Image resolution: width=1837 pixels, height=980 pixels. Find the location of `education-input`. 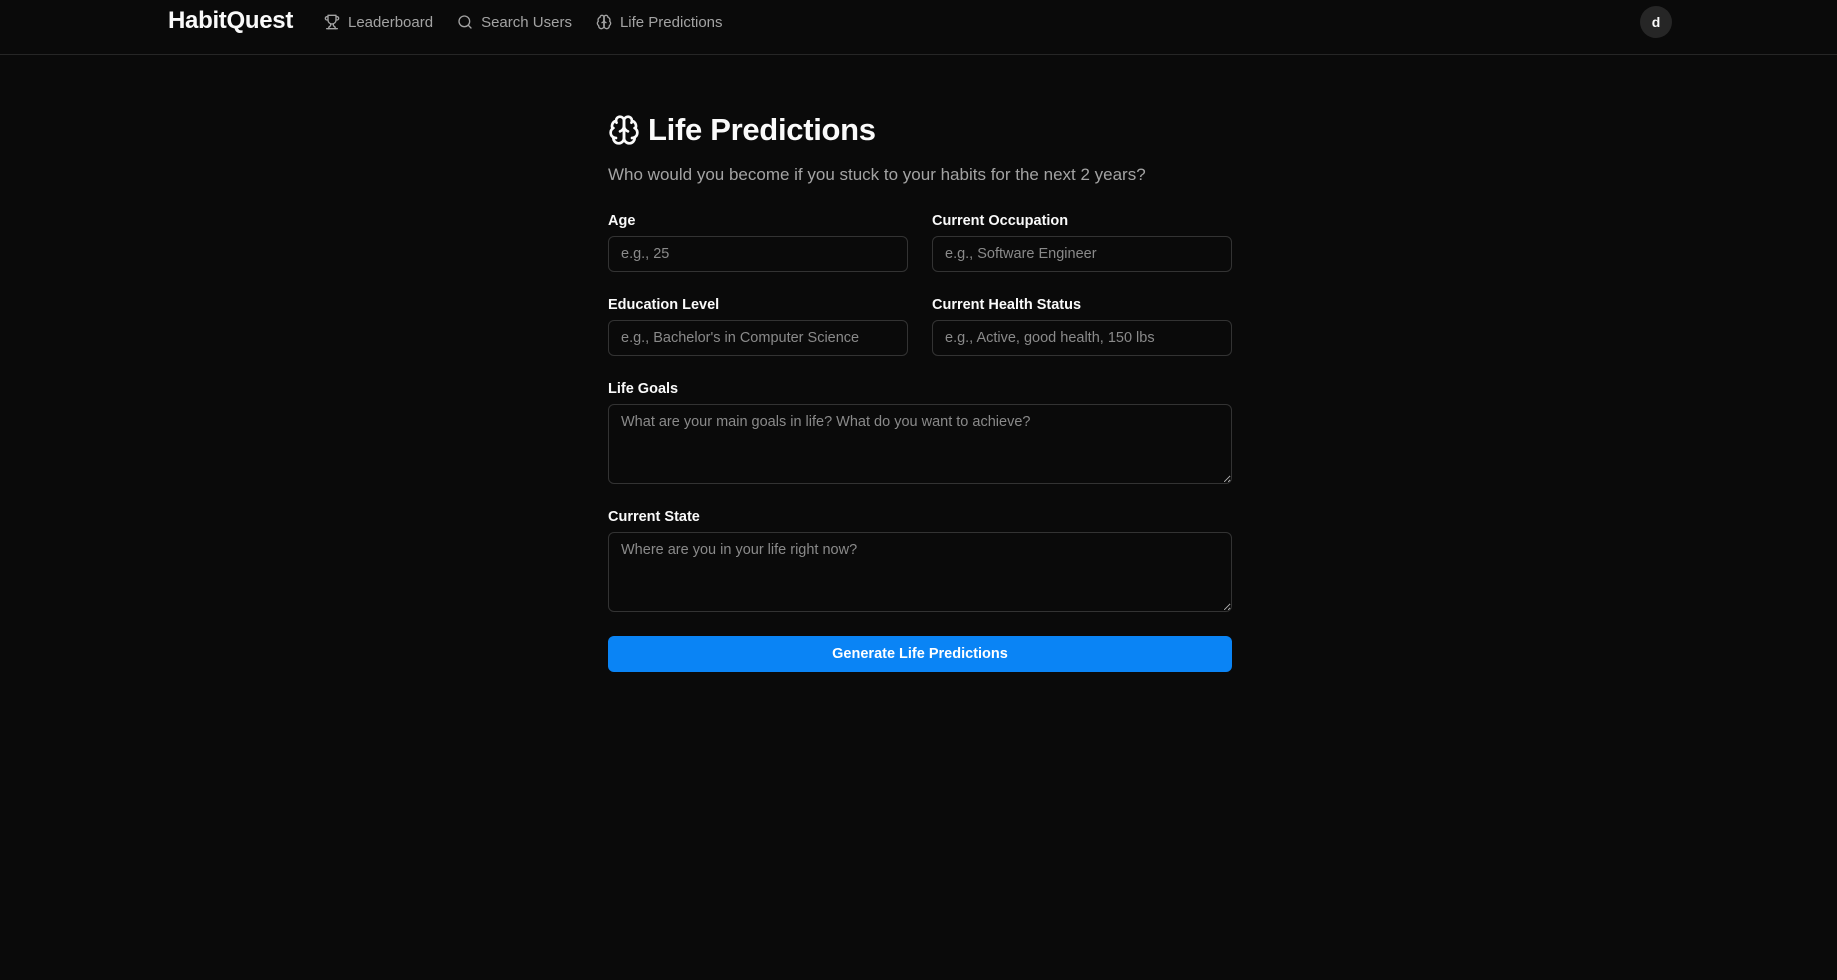

education-input is located at coordinates (758, 338).